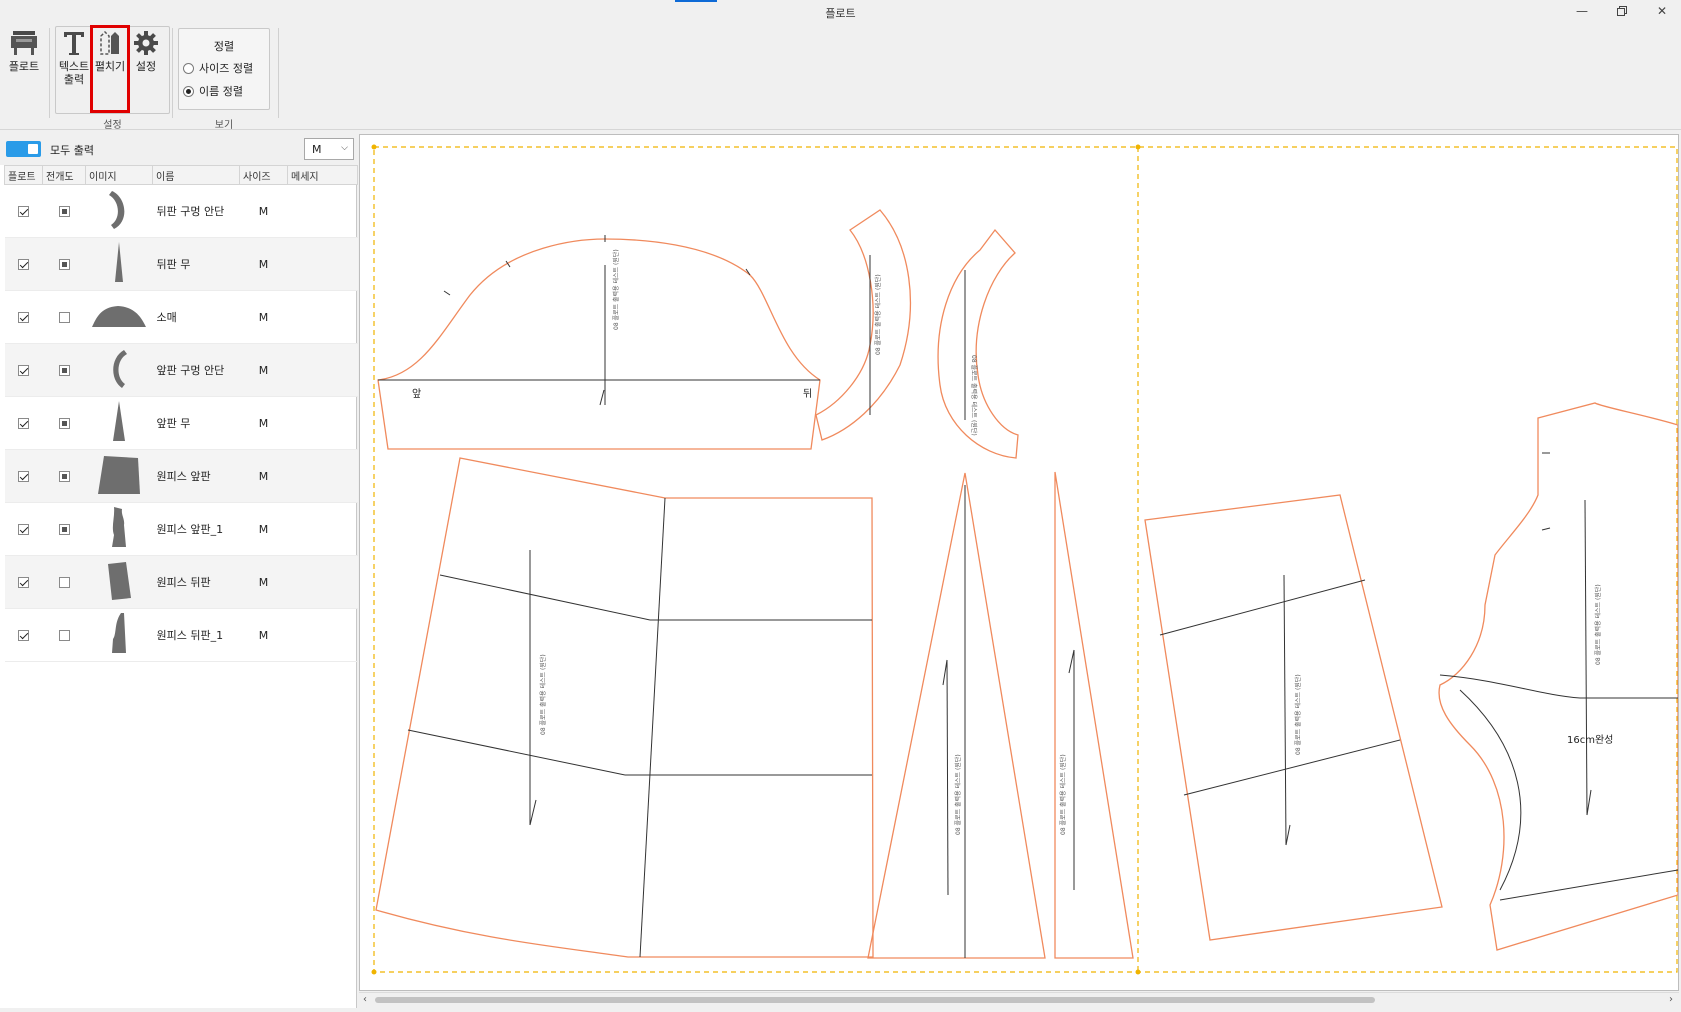 This screenshot has height=1012, width=1681. What do you see at coordinates (226, 68) in the screenshot?
I see `size-sort-label: 사이즈 정렬` at bounding box center [226, 68].